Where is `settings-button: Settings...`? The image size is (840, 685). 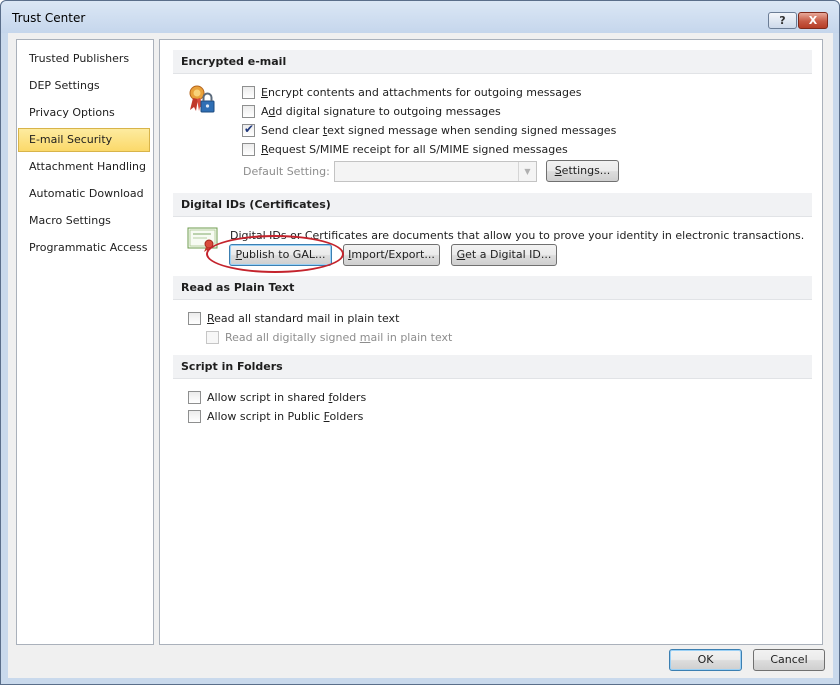
settings-button: Settings... is located at coordinates (582, 171).